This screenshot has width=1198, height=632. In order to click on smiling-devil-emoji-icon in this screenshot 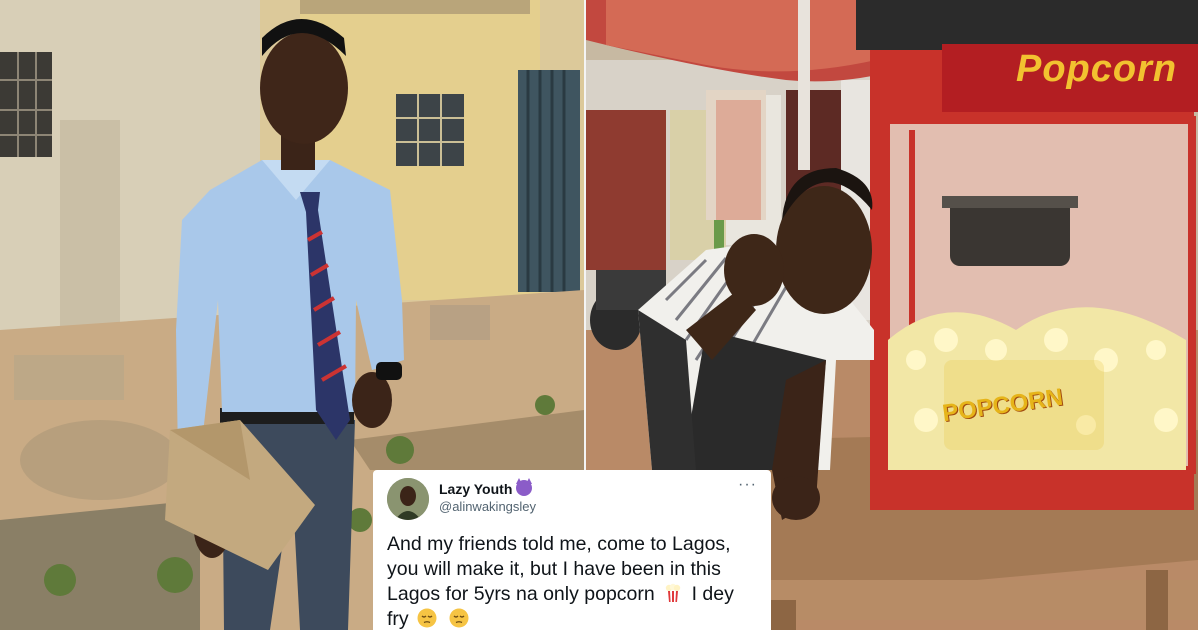, I will do `click(524, 487)`.